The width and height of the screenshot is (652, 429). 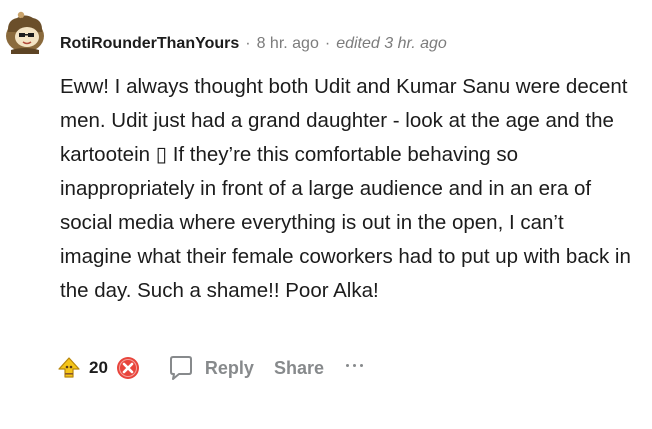 What do you see at coordinates (229, 367) in the screenshot?
I see `reply-label: Reply` at bounding box center [229, 367].